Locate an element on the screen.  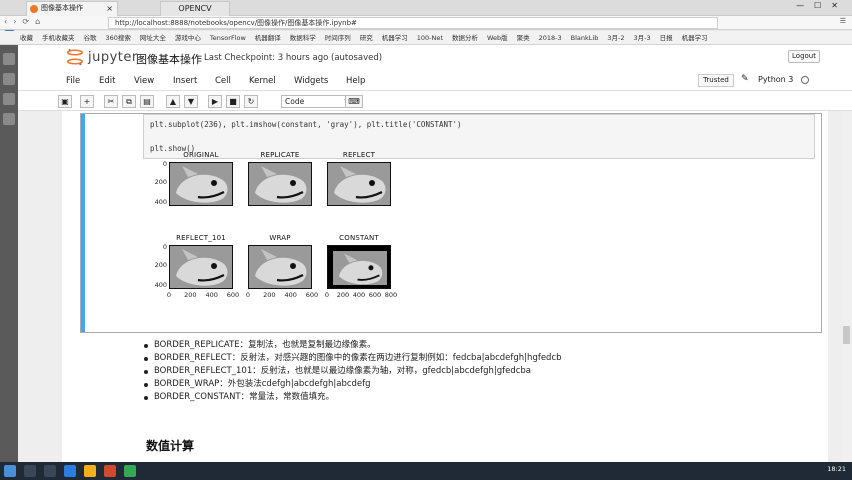
cell-type-select: Code ▼ is located at coordinates (317, 101).